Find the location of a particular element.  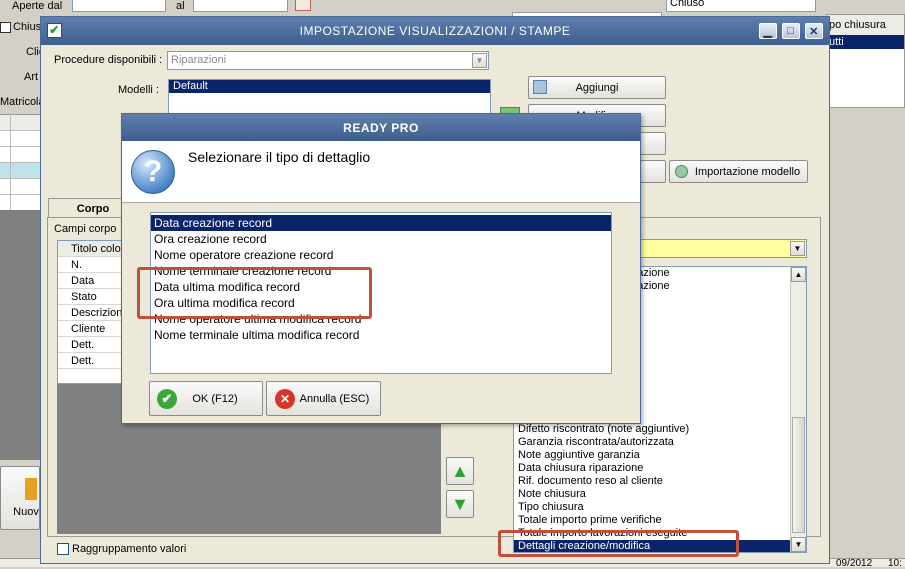

list-item: Garanzia riscontrata/autorizzata is located at coordinates (652, 442).